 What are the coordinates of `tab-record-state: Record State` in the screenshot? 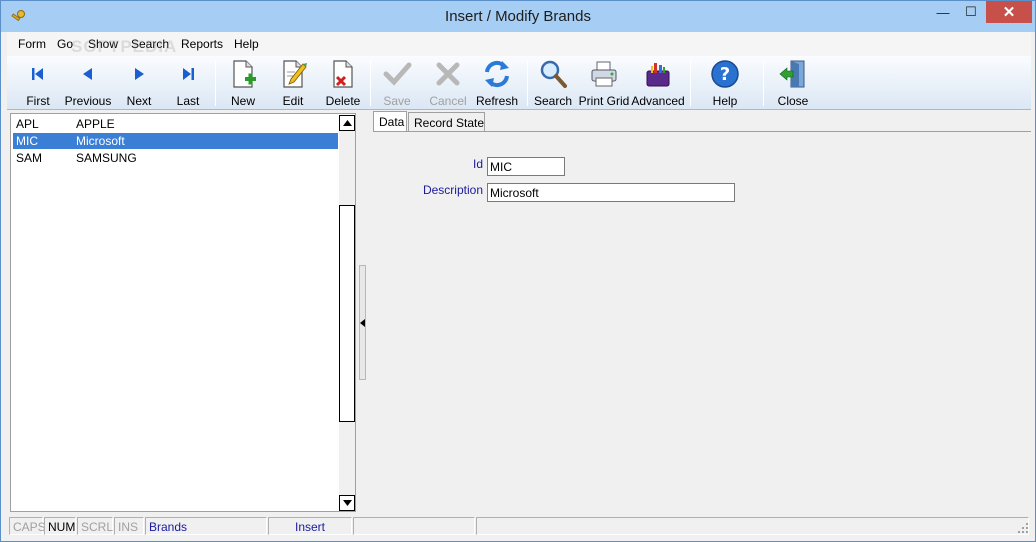 It's located at (446, 122).